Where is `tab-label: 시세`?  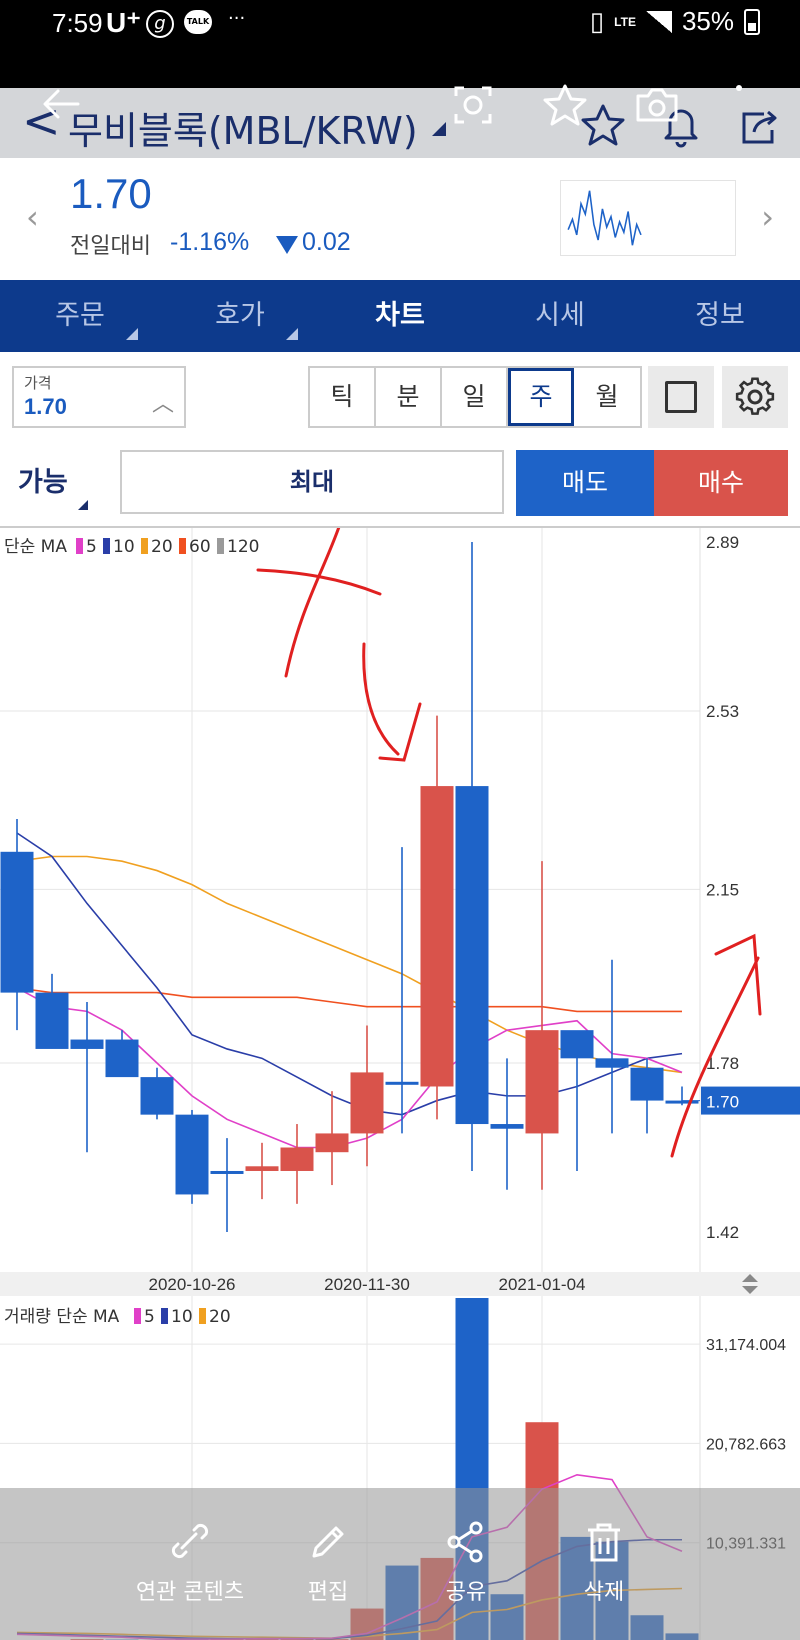
tab-label: 시세 is located at coordinates (560, 315).